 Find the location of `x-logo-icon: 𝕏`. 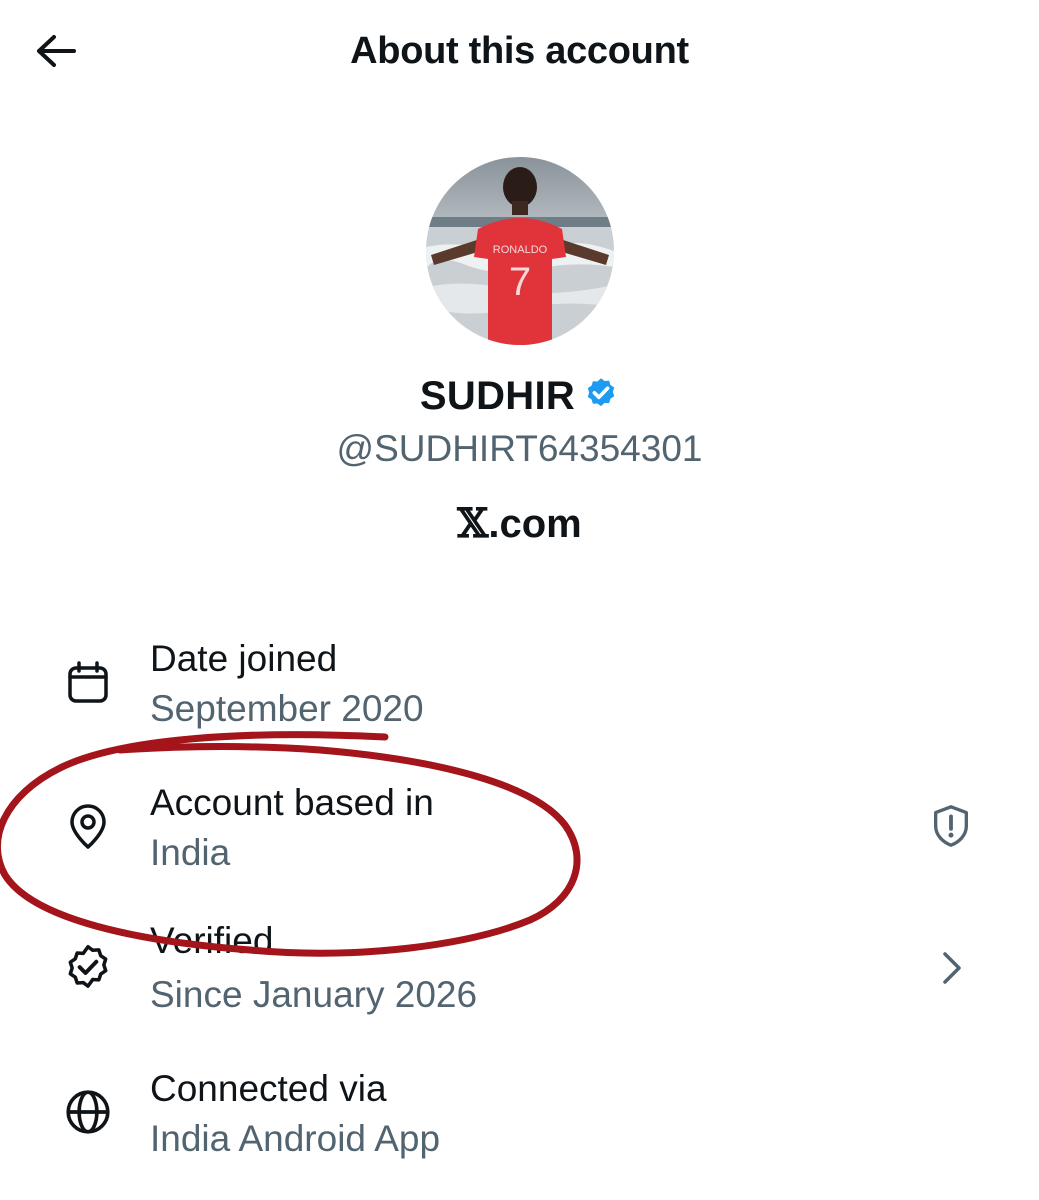

x-logo-icon: 𝕏 is located at coordinates (473, 523).